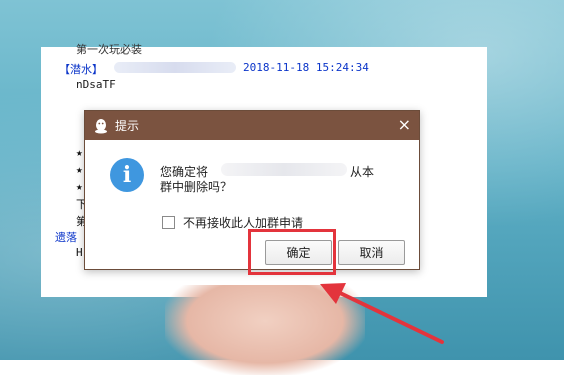 Image resolution: width=564 pixels, height=375 pixels. What do you see at coordinates (382, 313) in the screenshot?
I see `annotation-arrow` at bounding box center [382, 313].